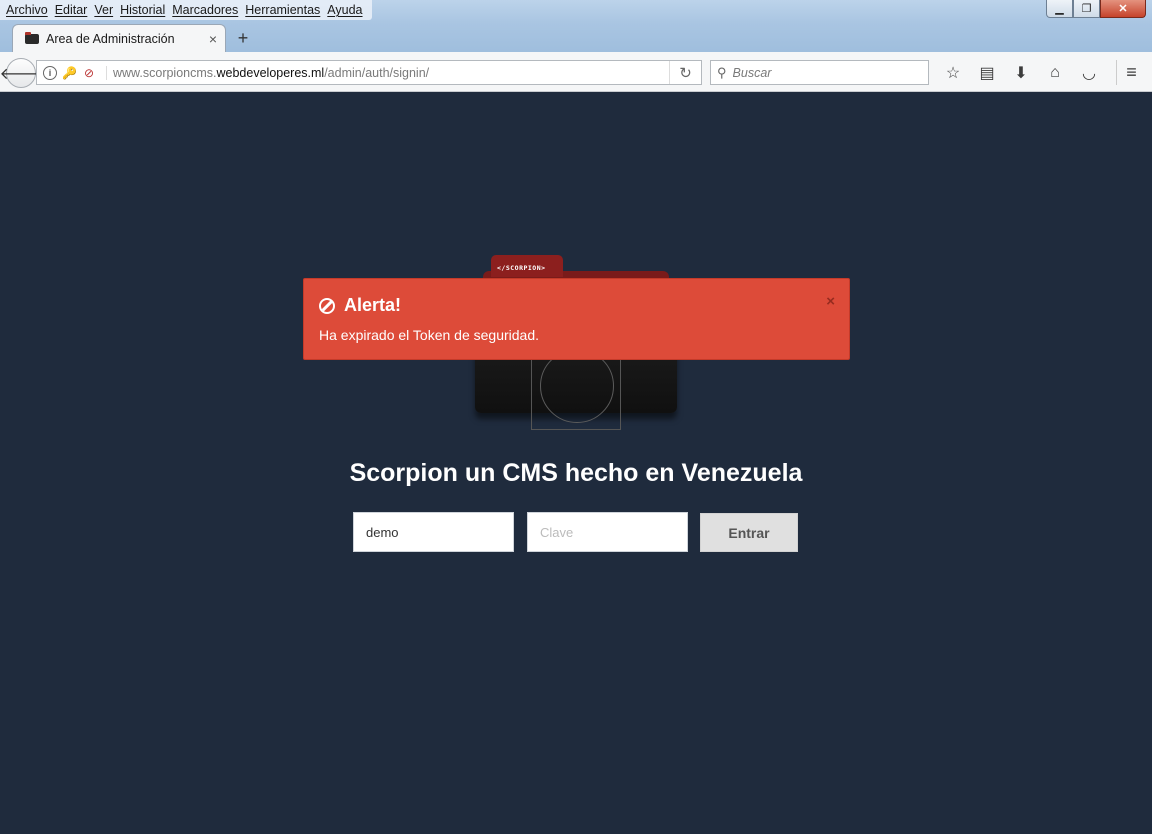 The image size is (1152, 834). Describe the element at coordinates (243, 38) in the screenshot. I see `new-tab-button: +` at that location.